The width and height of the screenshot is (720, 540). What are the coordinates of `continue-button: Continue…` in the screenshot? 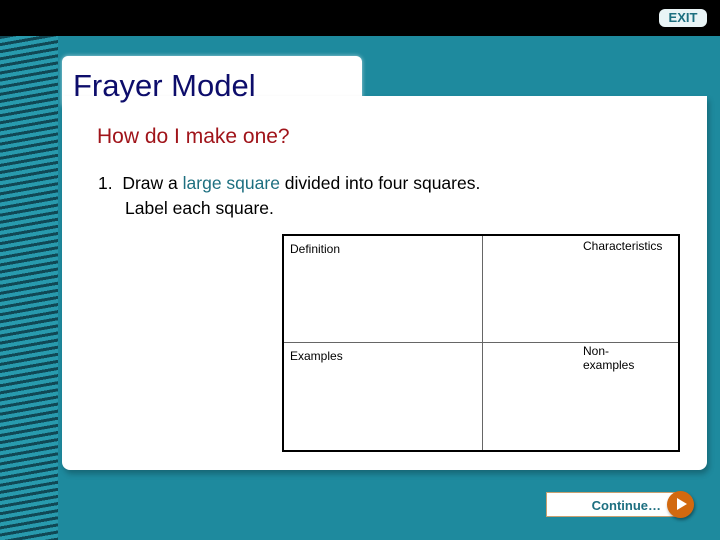 It's located at (611, 504).